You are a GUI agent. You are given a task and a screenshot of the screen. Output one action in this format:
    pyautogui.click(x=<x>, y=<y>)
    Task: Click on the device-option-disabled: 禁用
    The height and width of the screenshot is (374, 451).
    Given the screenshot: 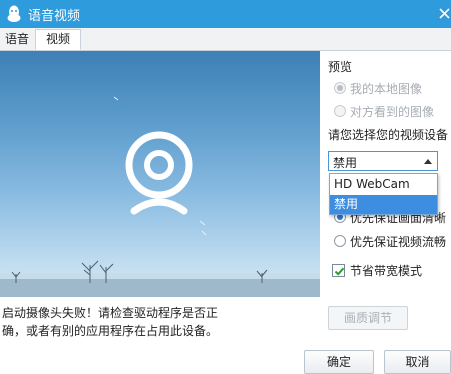 What is the action you would take?
    pyautogui.click(x=383, y=204)
    